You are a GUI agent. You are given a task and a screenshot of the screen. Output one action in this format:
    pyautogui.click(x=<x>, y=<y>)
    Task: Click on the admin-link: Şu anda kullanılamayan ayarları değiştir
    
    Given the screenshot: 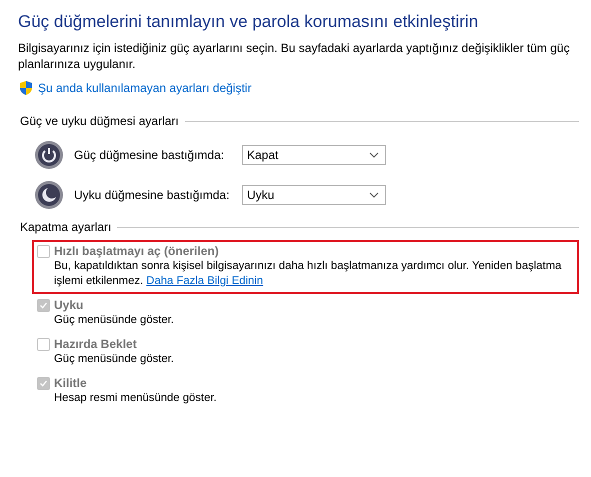 What is the action you would take?
    pyautogui.click(x=145, y=88)
    